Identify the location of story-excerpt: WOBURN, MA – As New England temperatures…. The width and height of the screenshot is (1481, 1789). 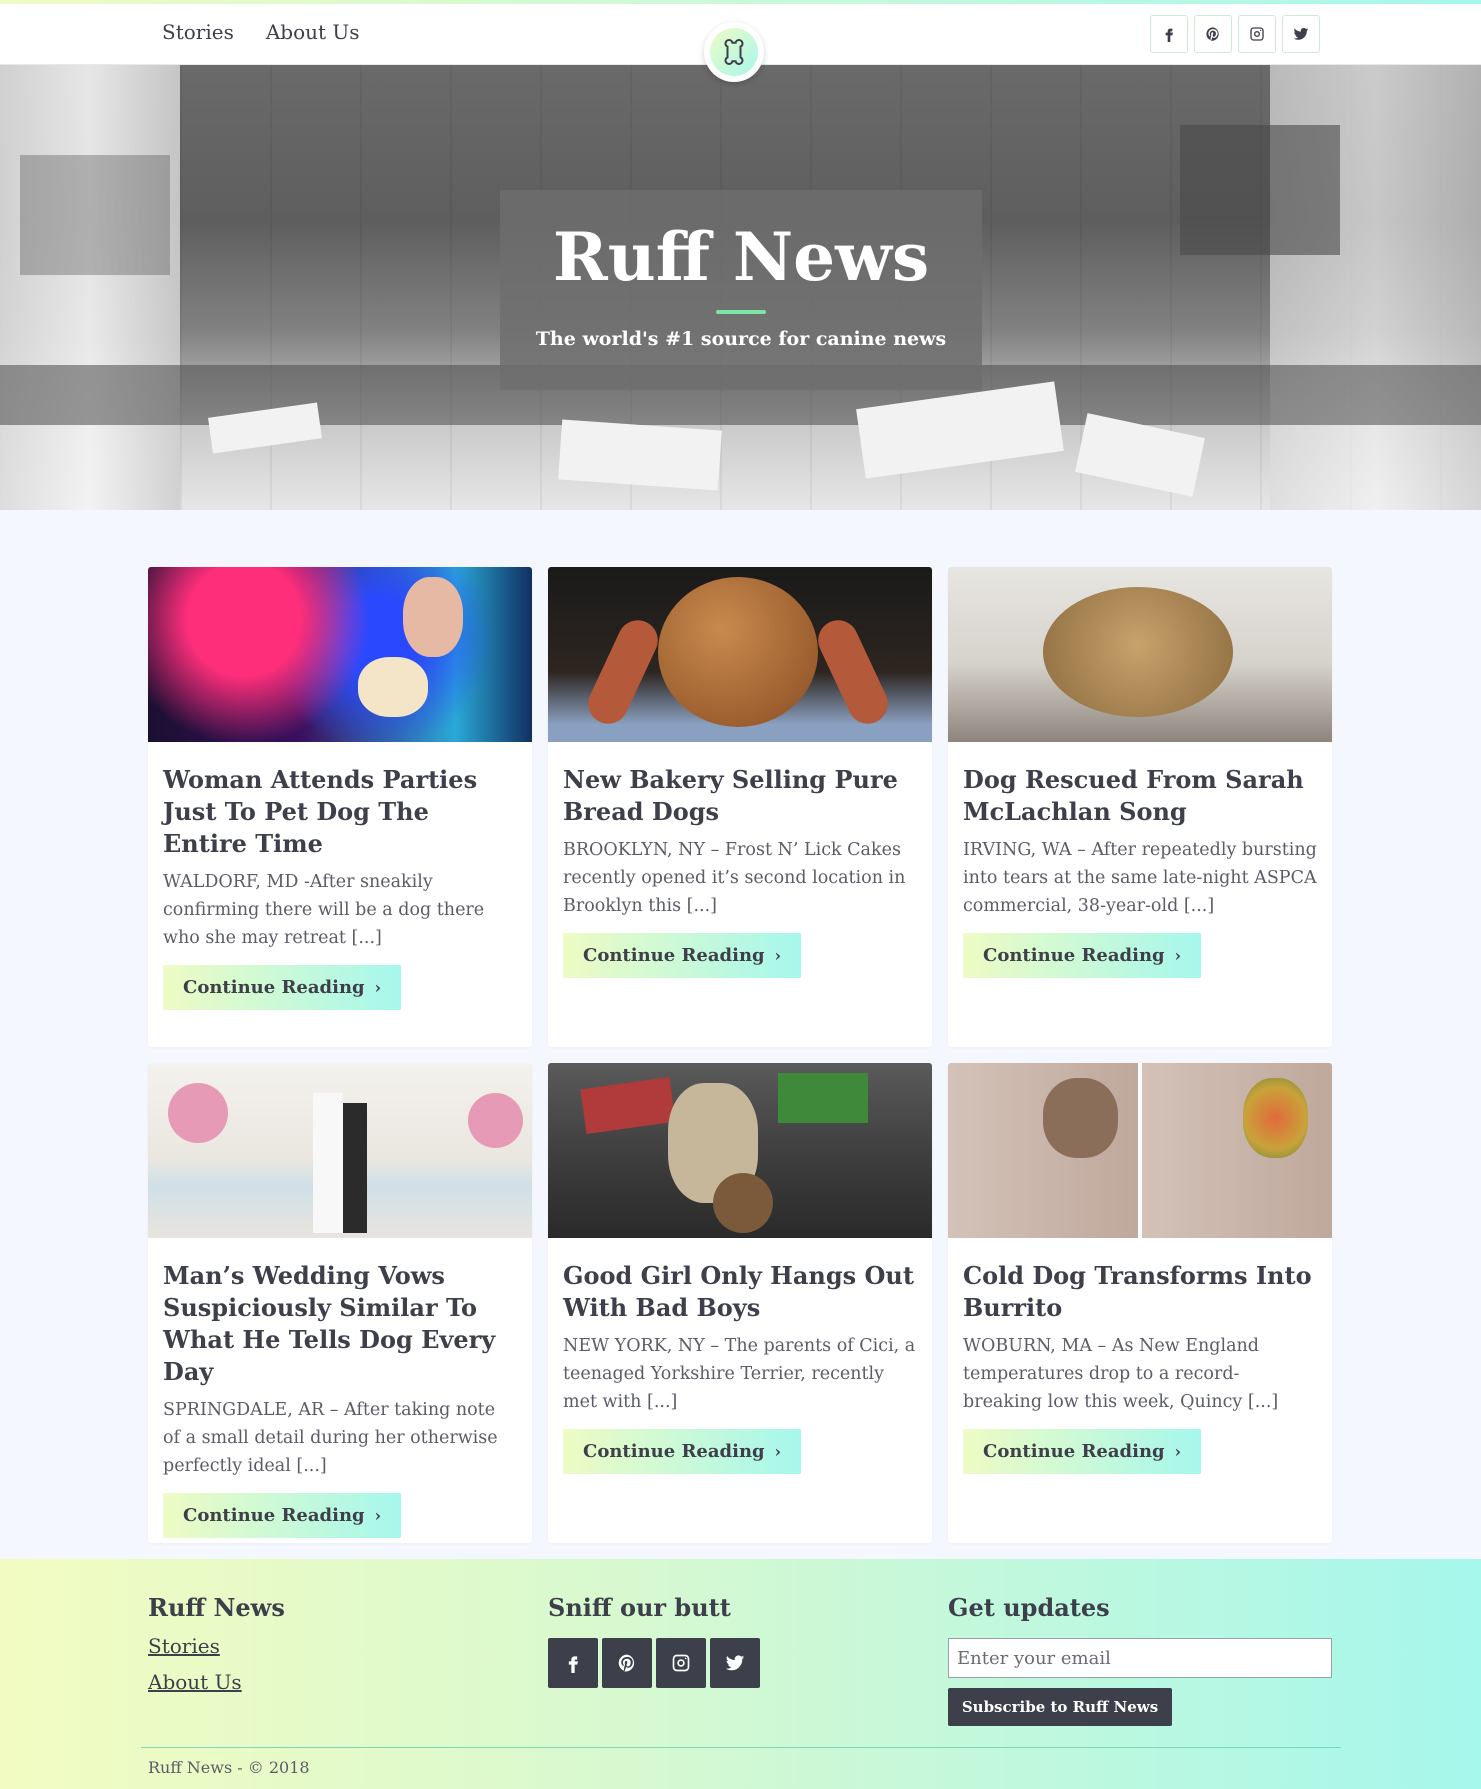
(1121, 1374).